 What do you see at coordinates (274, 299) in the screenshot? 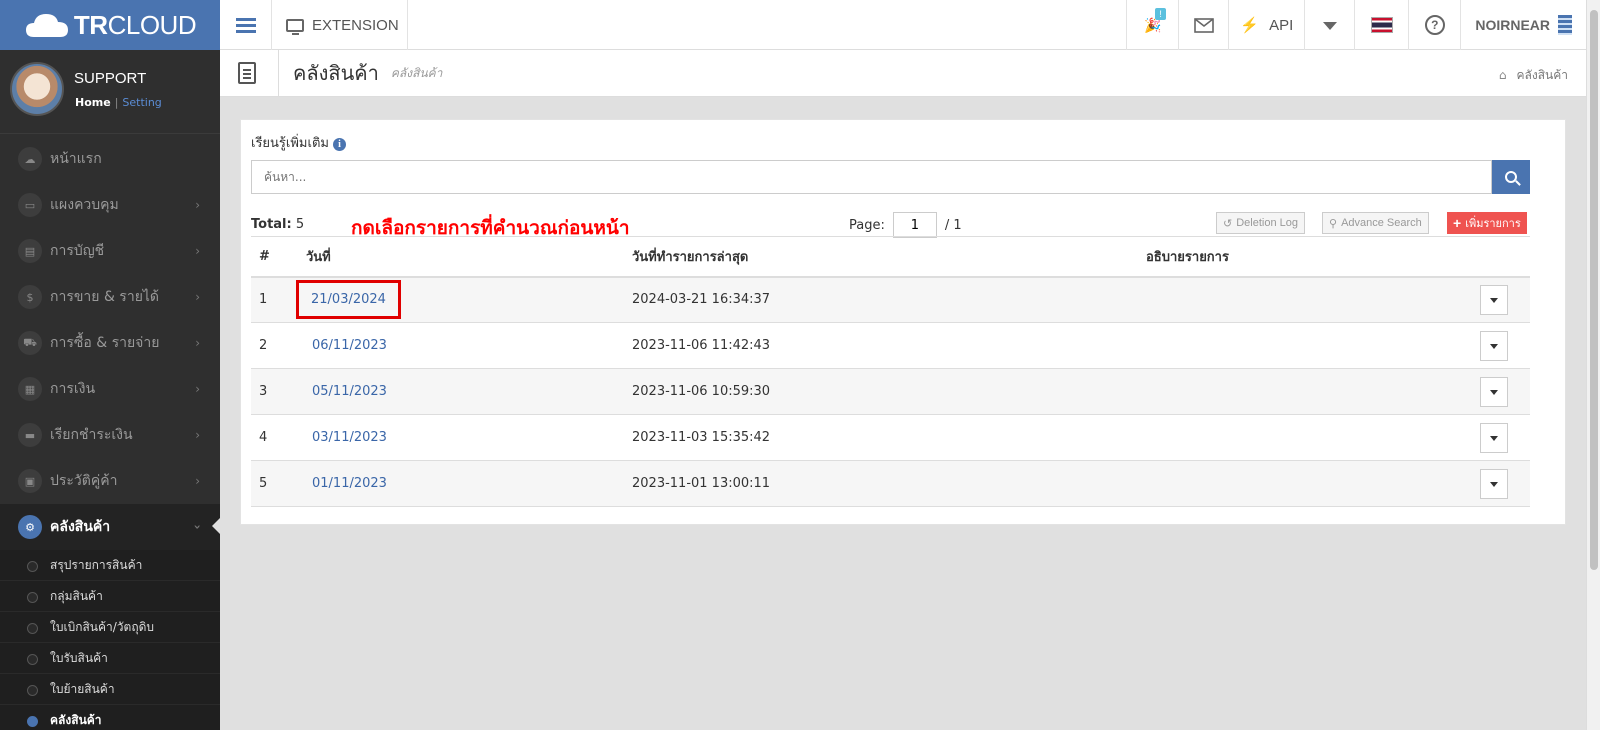
I see `row-number: 1` at bounding box center [274, 299].